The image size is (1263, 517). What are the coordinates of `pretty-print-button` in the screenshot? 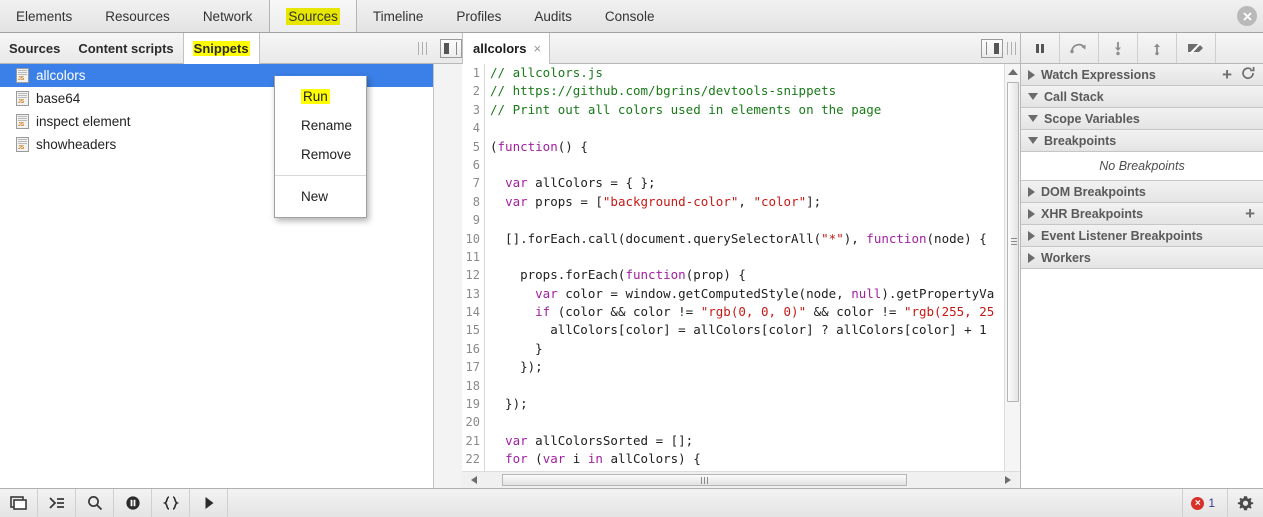 It's located at (171, 503).